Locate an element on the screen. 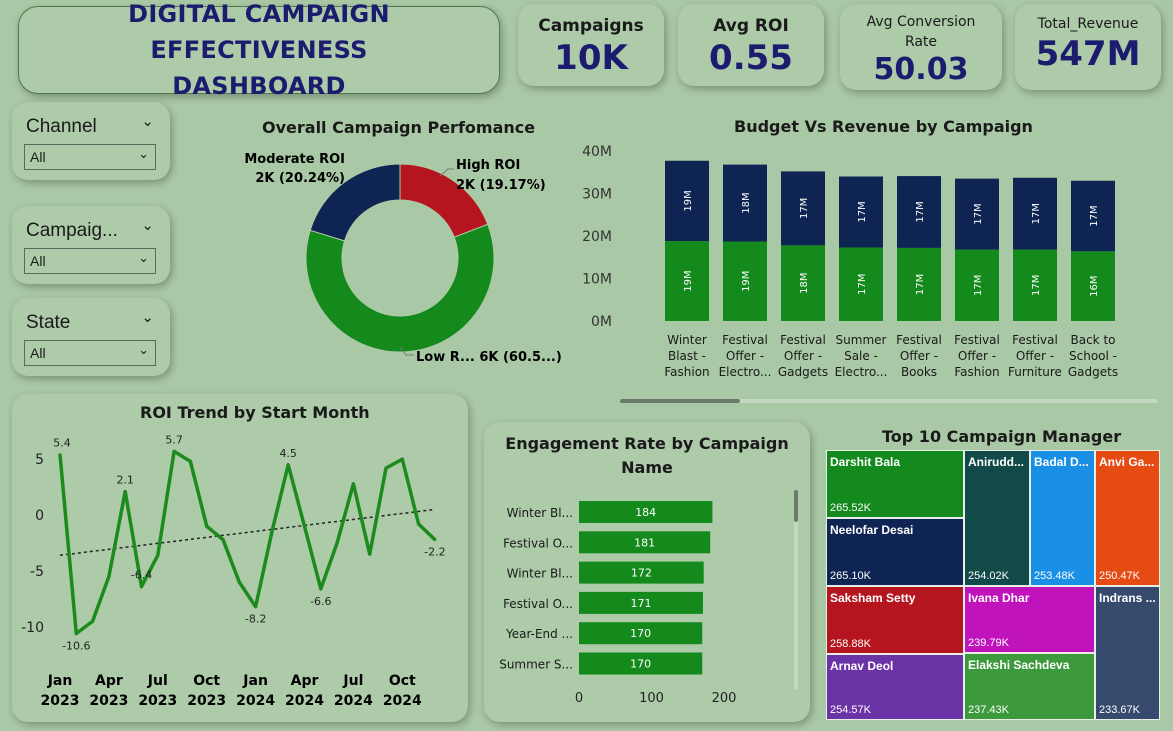 This screenshot has width=1173, height=731. x-tick-label: Winter is located at coordinates (687, 340).